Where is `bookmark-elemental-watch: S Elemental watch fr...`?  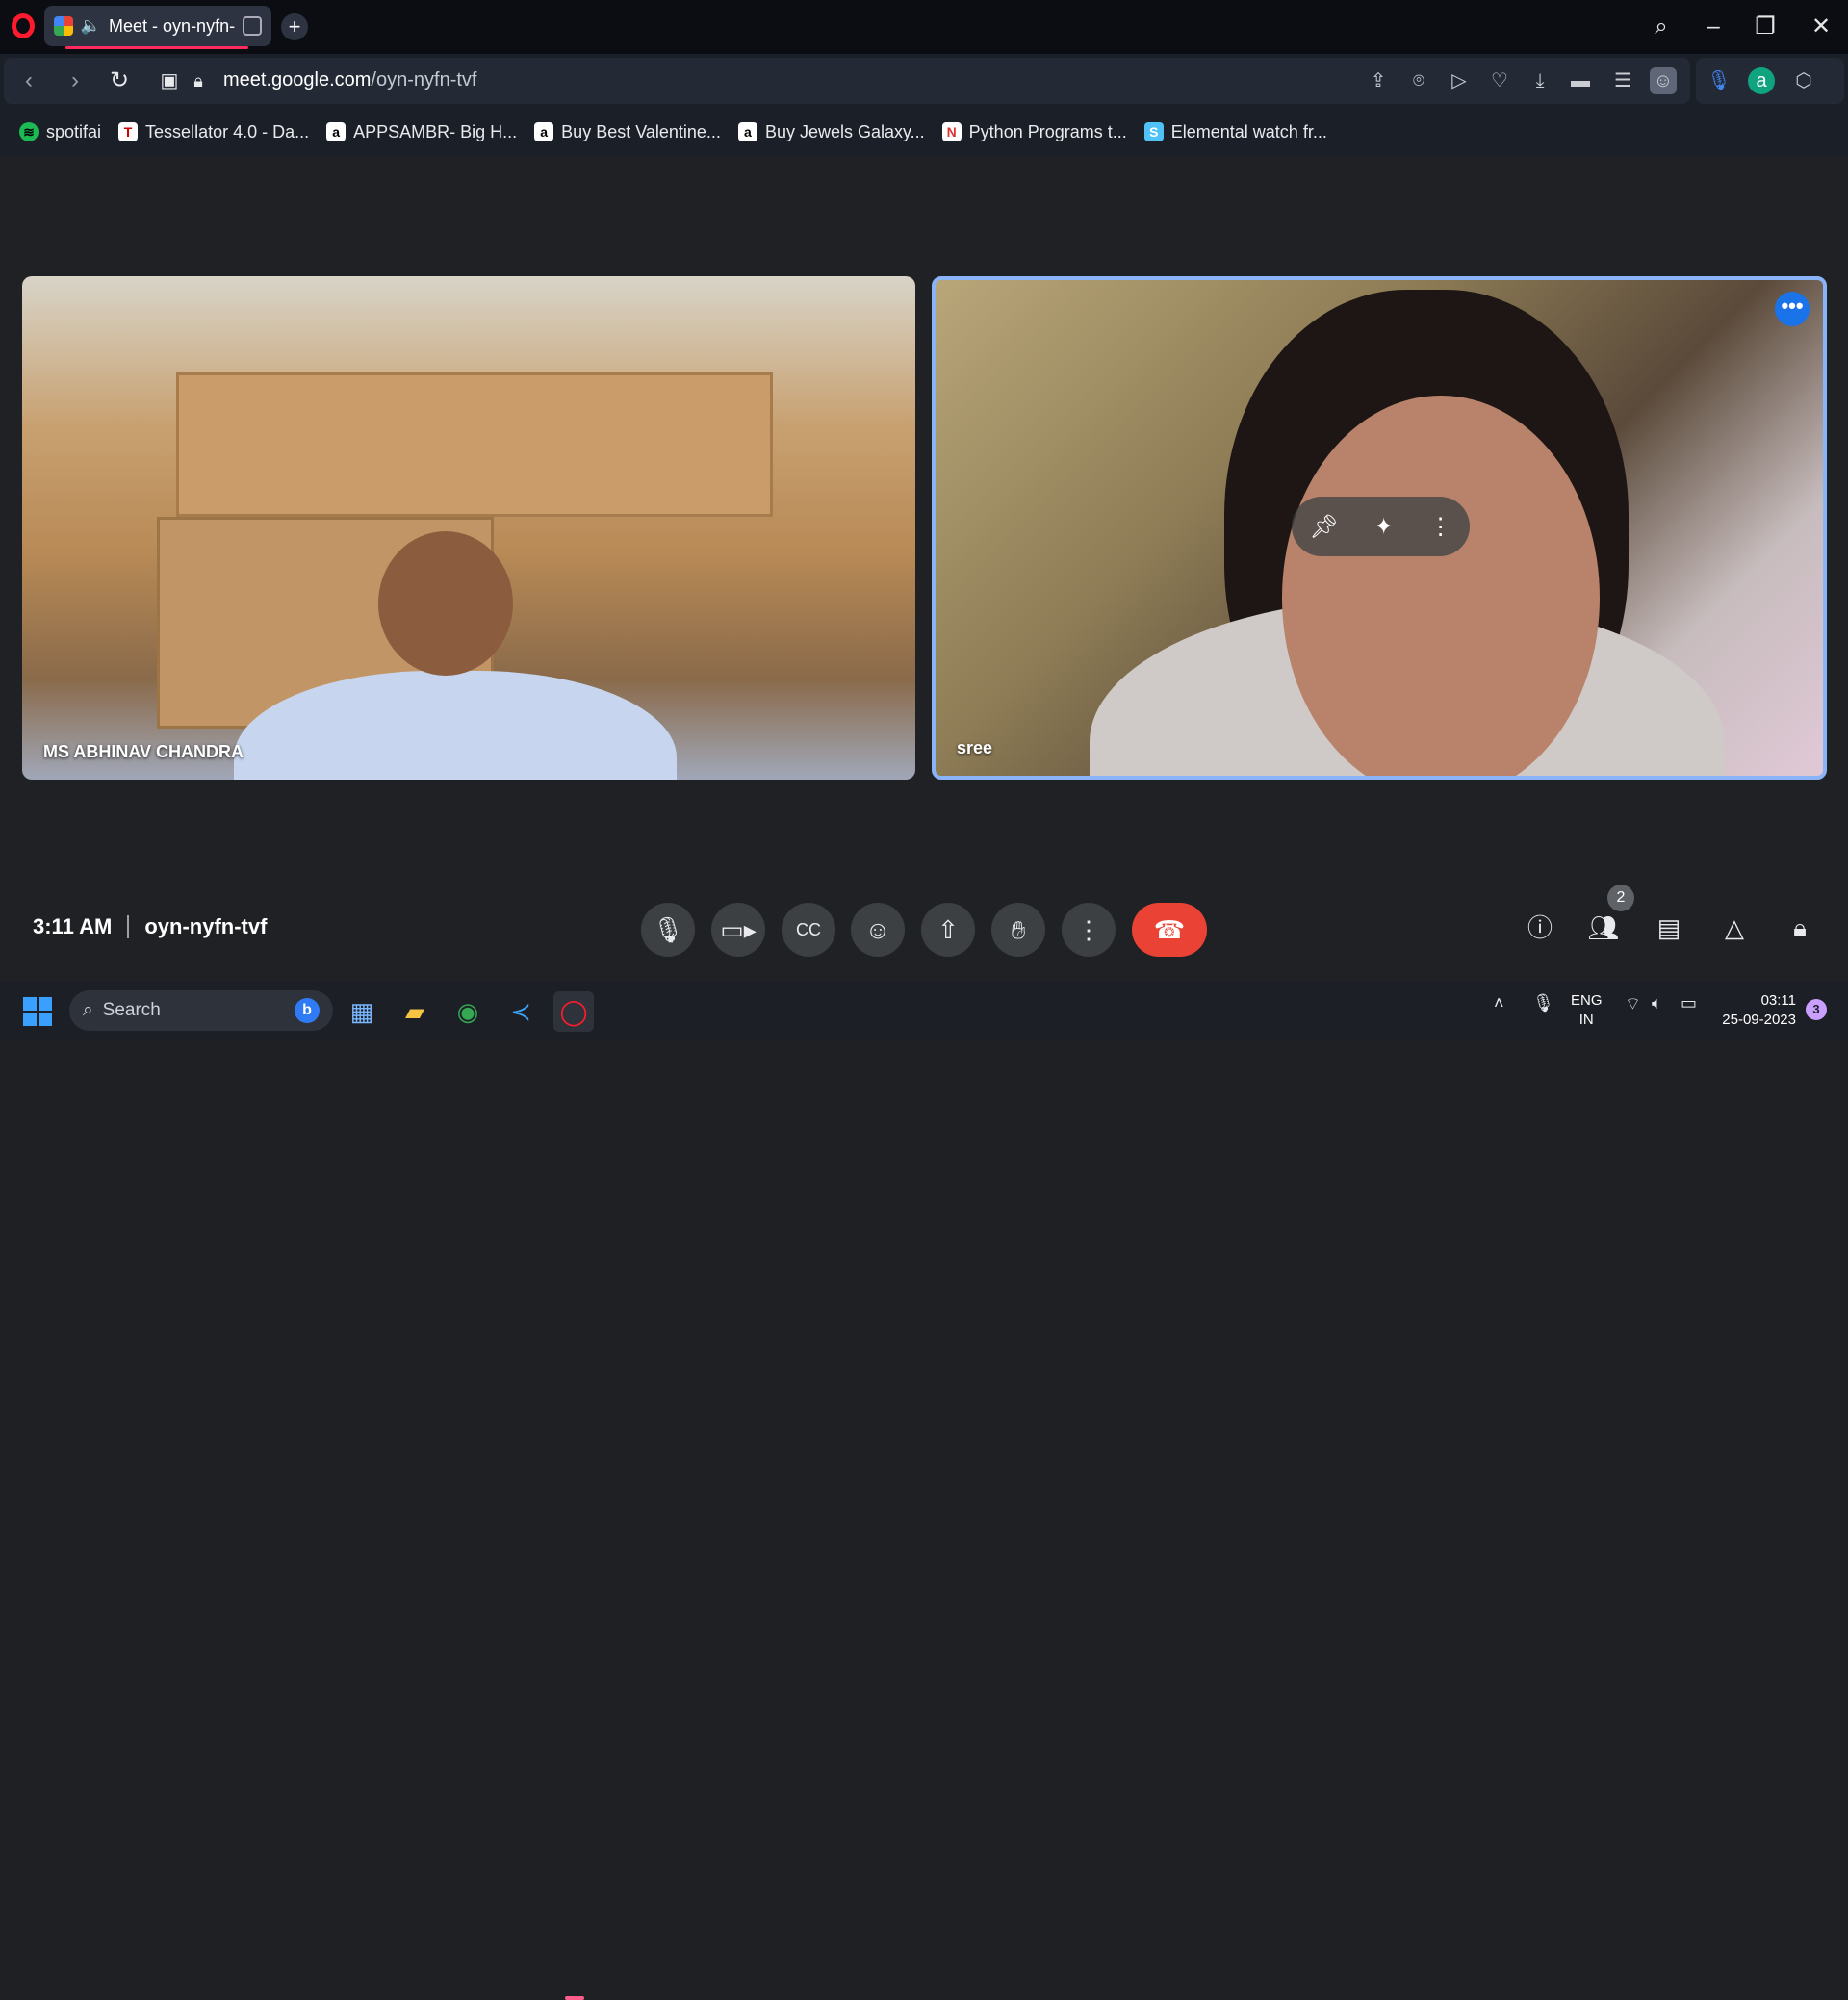 bookmark-elemental-watch: S Elemental watch fr... is located at coordinates (1235, 132).